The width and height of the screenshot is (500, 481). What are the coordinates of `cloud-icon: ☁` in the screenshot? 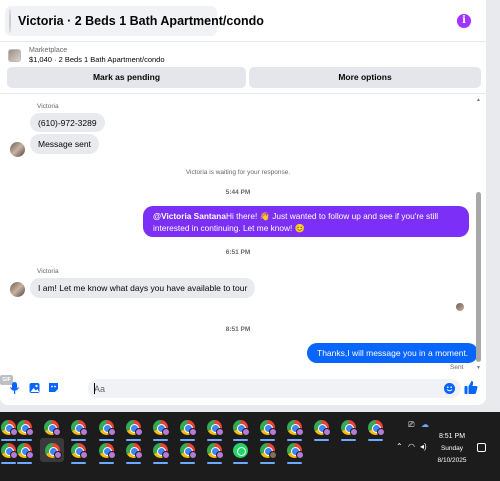 It's located at (425, 424).